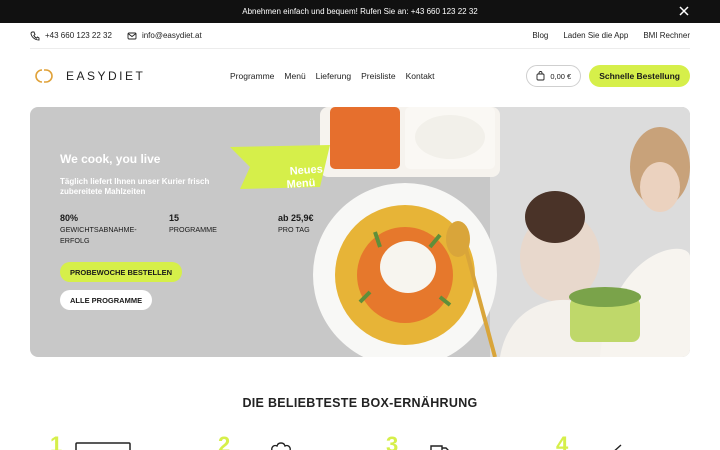  What do you see at coordinates (294, 229) in the screenshot?
I see `stat-label: PRO TAG` at bounding box center [294, 229].